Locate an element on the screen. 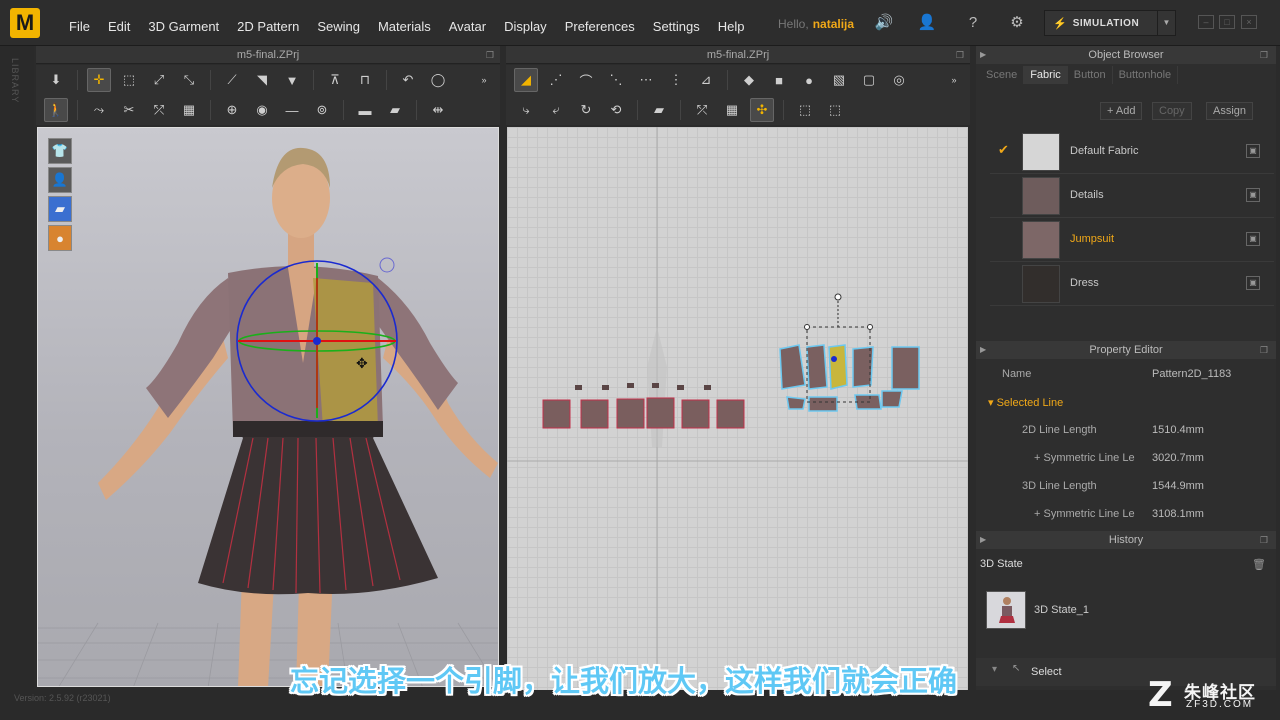  fabric-visibility-icon: ▰ is located at coordinates (60, 209).